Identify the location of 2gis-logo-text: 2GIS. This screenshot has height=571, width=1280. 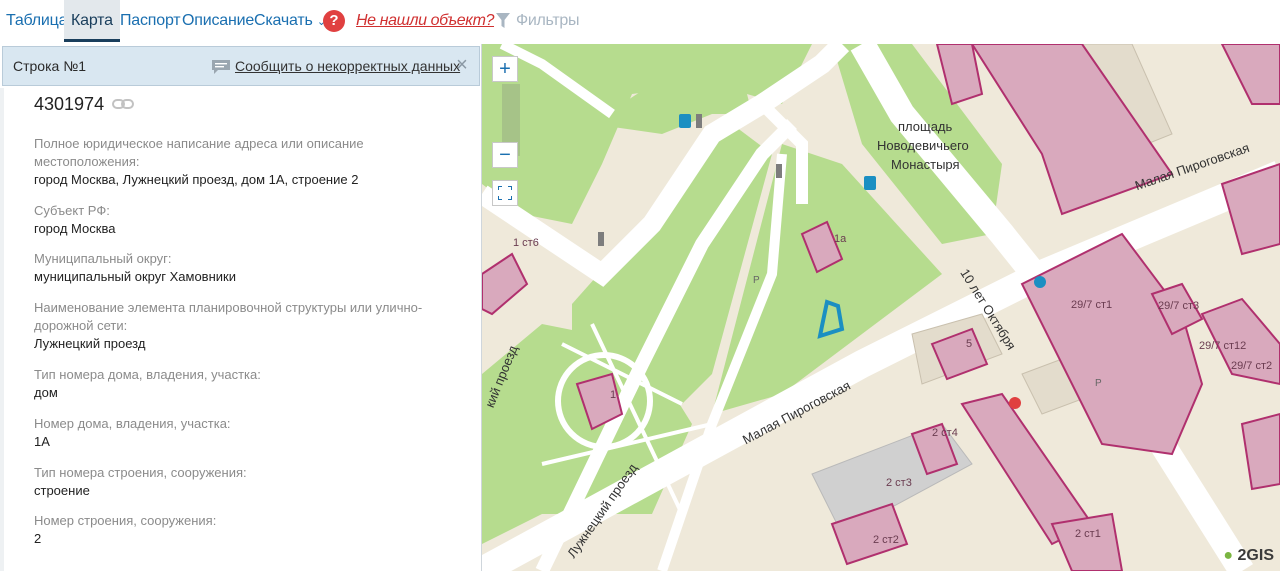
(1255, 555).